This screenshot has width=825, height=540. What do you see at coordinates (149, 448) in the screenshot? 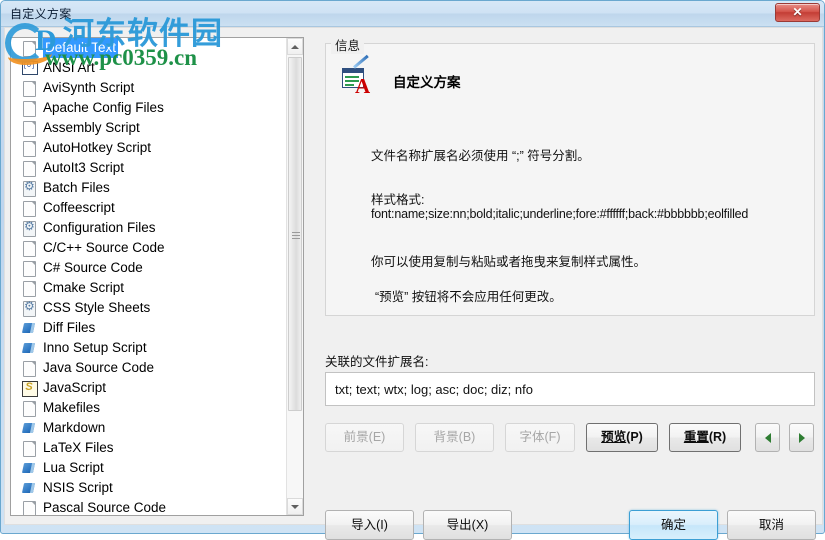
I see `list-item: LaTeX Files` at bounding box center [149, 448].